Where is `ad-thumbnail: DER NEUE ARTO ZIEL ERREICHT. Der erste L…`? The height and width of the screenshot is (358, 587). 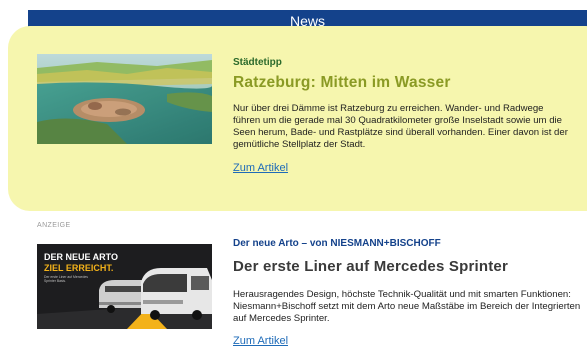
ad-thumbnail: DER NEUE ARTO ZIEL ERREICHT. Der erste L… is located at coordinates (124, 286).